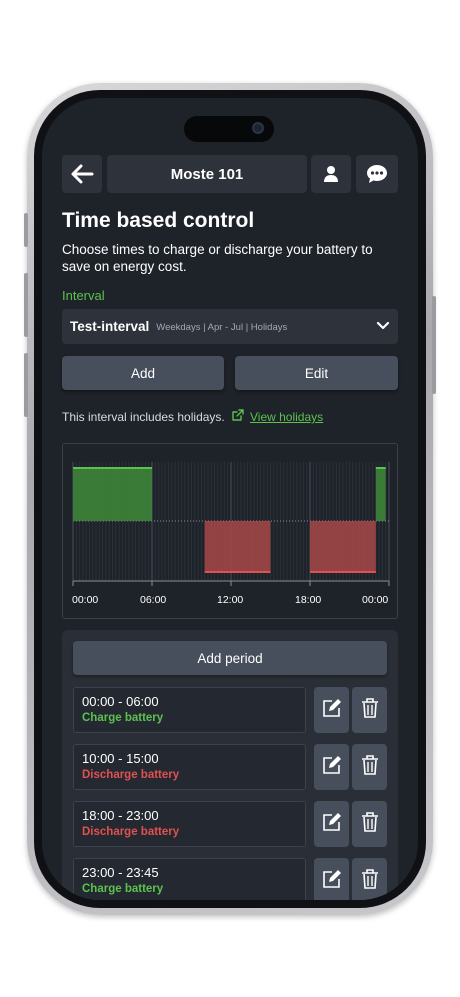  Describe the element at coordinates (120, 758) in the screenshot. I see `period-time: 10:00 - 15:00` at that location.